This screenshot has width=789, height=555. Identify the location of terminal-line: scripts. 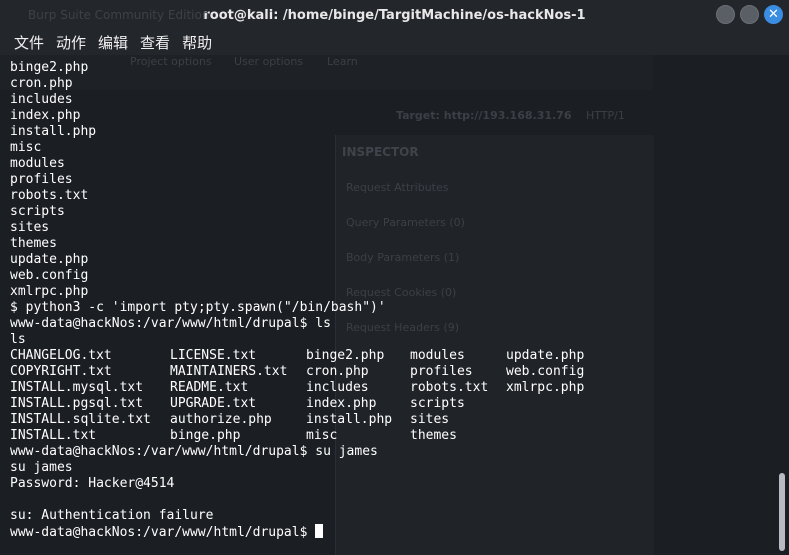
(37, 211).